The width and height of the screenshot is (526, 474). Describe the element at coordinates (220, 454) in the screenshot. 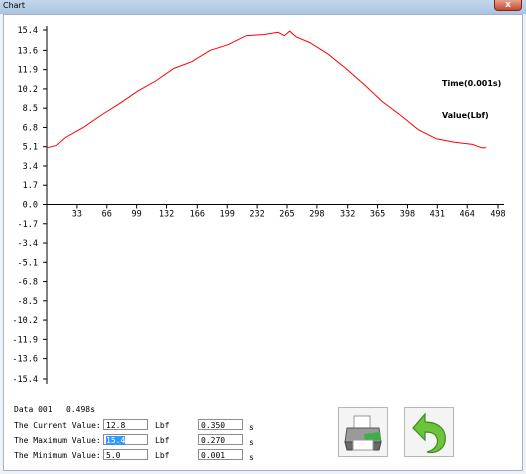

I see `min-time-field: 0.001` at that location.